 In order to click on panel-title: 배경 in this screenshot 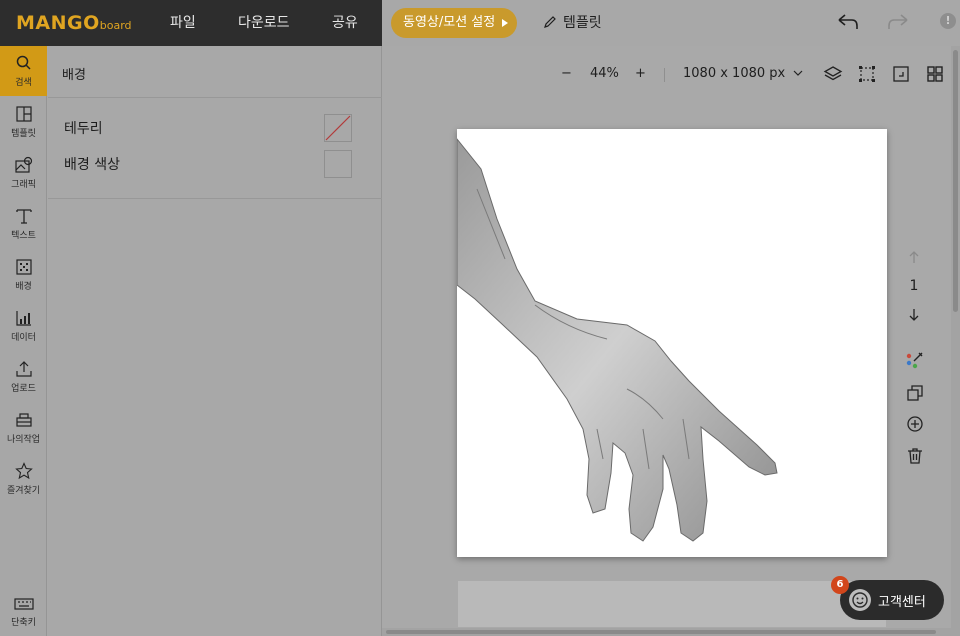, I will do `click(74, 75)`.